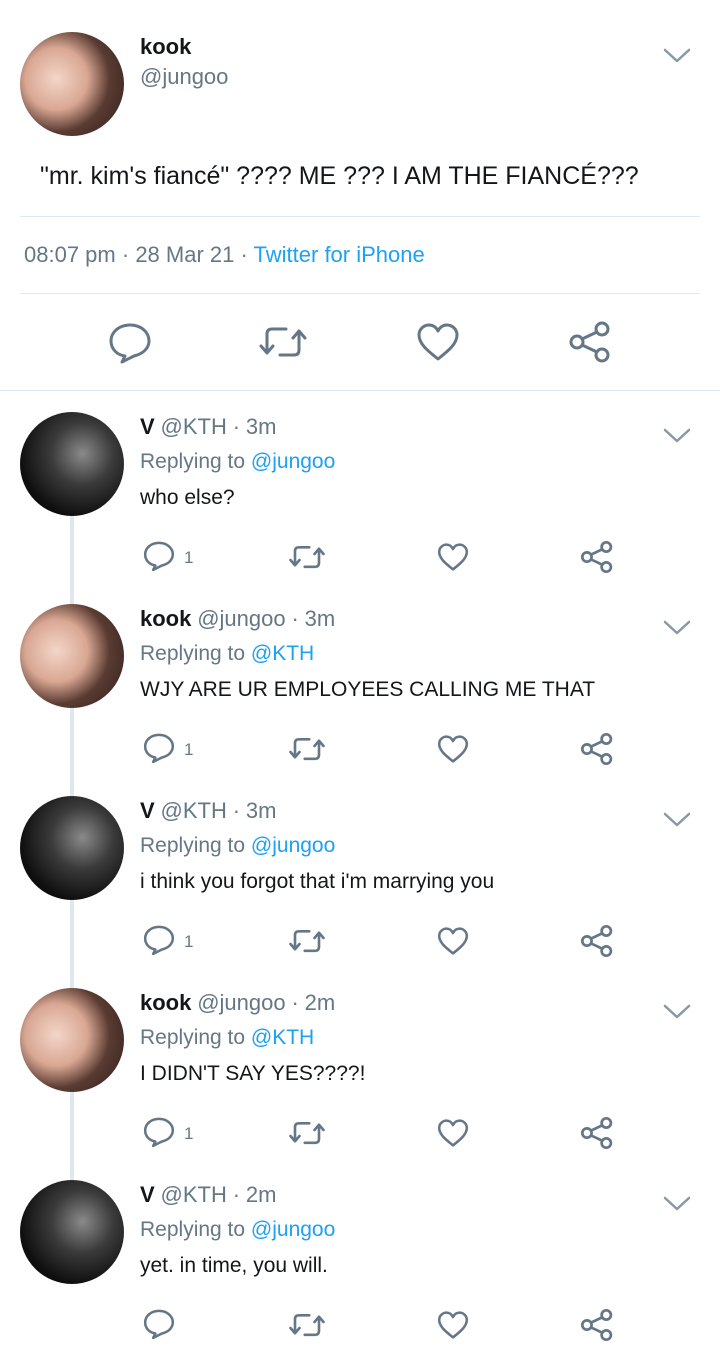 The image size is (720, 1349). Describe the element at coordinates (339, 254) in the screenshot. I see `tweet-source-link: Twitter for iPhone` at that location.